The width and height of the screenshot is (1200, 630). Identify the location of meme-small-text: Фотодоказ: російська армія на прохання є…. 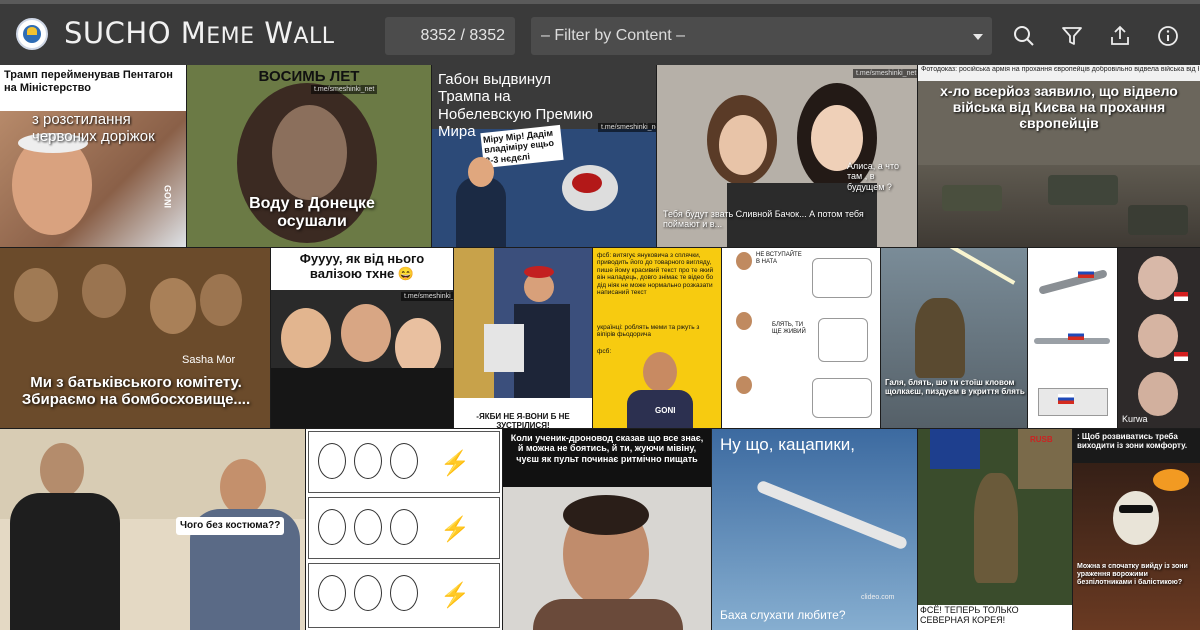
(1060, 69).